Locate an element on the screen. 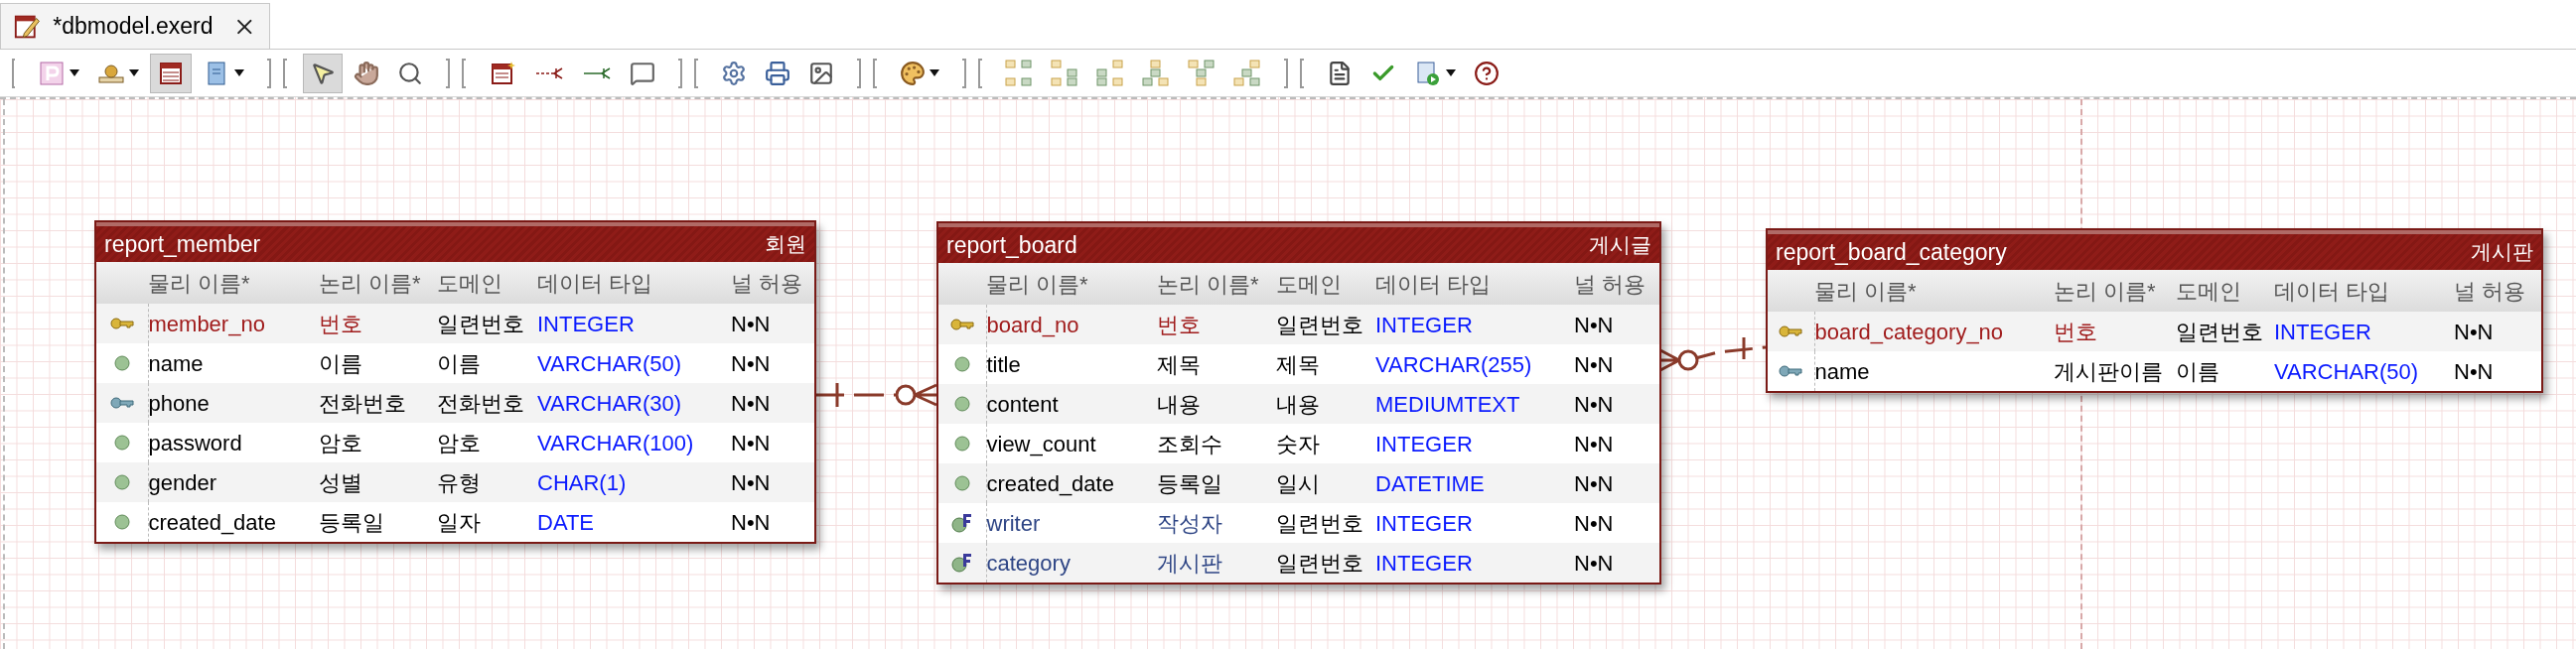 This screenshot has height=649, width=2576. column-header: 물리 이름* is located at coordinates (1037, 284).